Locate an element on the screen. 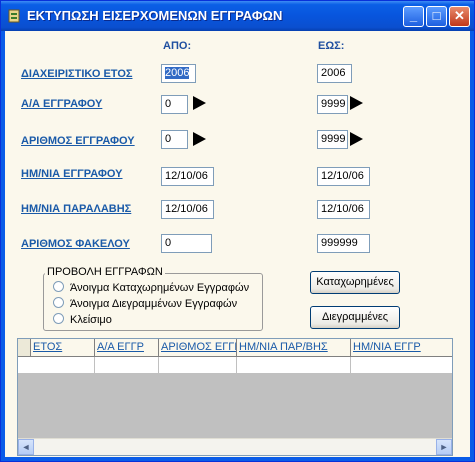 The height and width of the screenshot is (462, 475). radio-label: Άνοιγμα Διεγραμμένων Εγγραφών is located at coordinates (154, 304).